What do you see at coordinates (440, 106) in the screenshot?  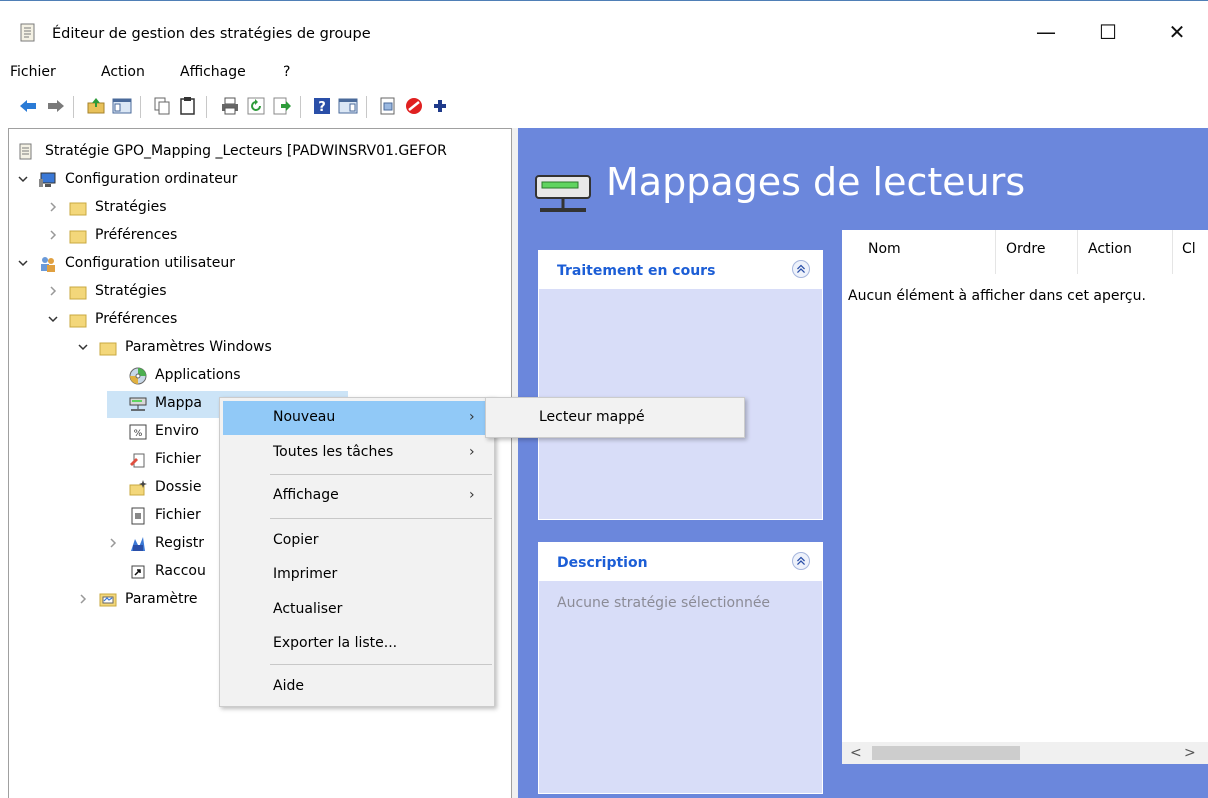 I see `add-icon` at bounding box center [440, 106].